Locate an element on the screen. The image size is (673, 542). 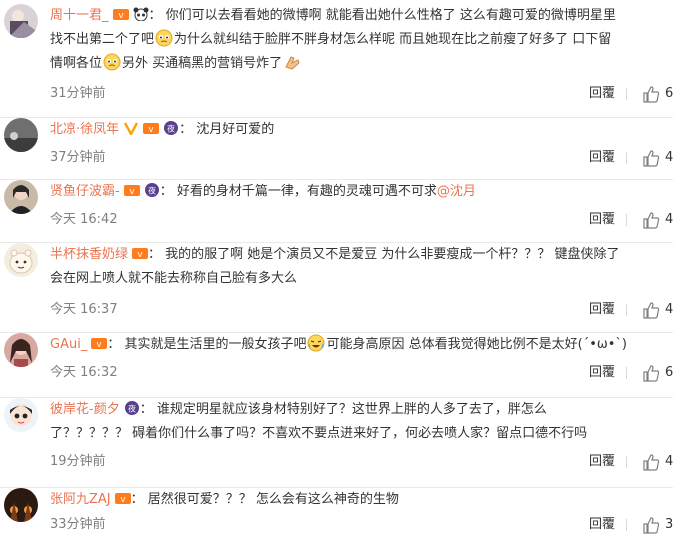
timestamp: 37分钟前 is located at coordinates (78, 157).